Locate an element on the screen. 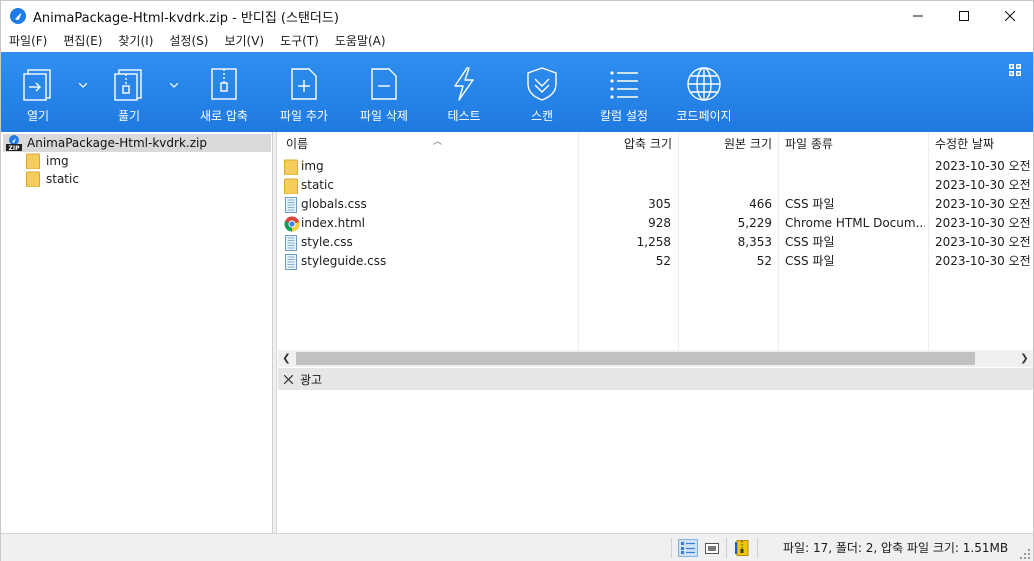 This screenshot has height=561, width=1034. column-header-name: 이름 ︿ is located at coordinates (431, 144).